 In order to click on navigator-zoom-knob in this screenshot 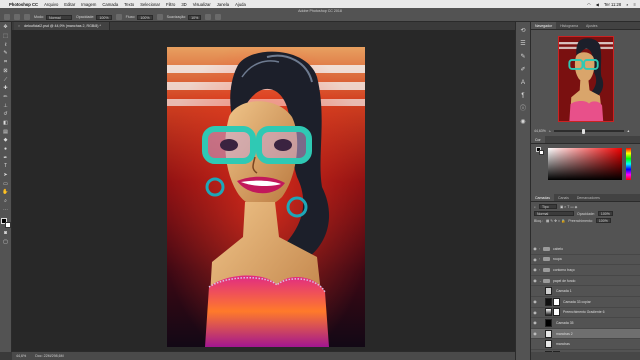, I will do `click(583, 131)`.